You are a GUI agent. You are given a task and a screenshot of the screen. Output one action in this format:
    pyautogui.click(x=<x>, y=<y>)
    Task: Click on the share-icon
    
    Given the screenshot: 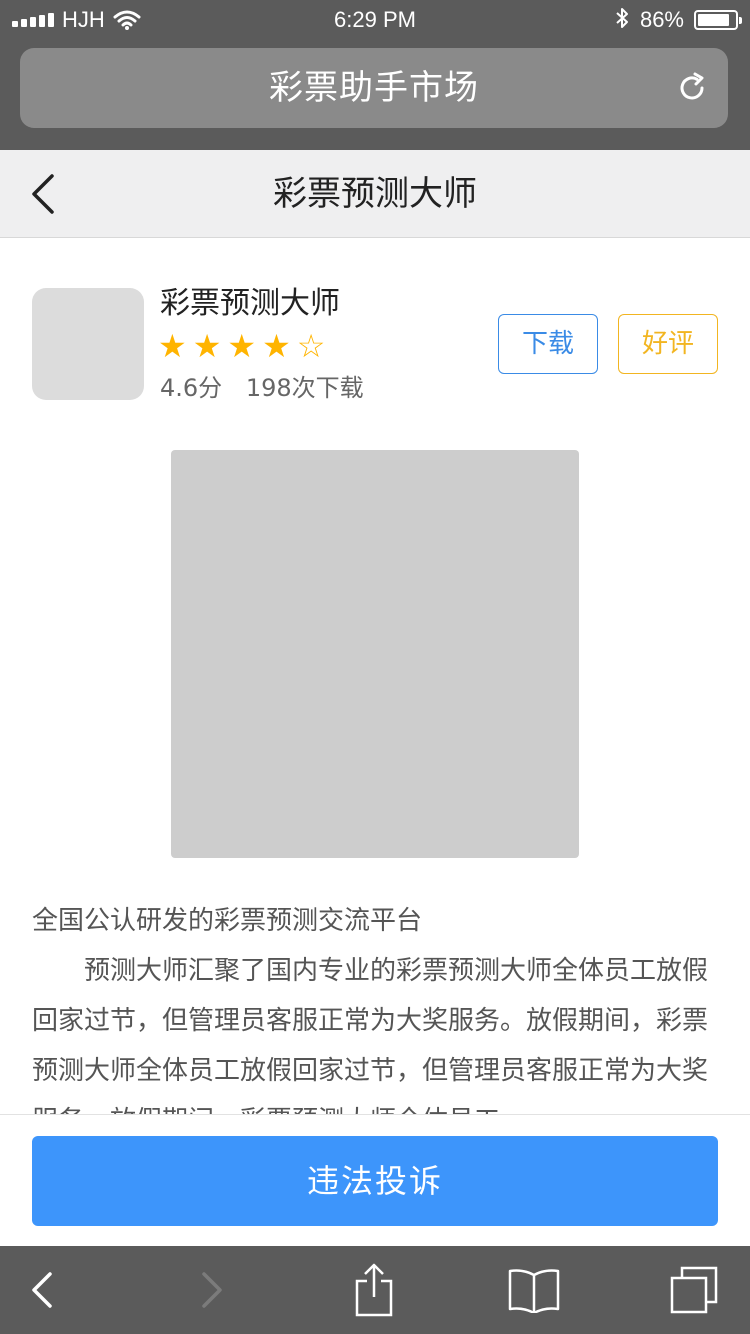 What is the action you would take?
    pyautogui.click(x=374, y=1290)
    